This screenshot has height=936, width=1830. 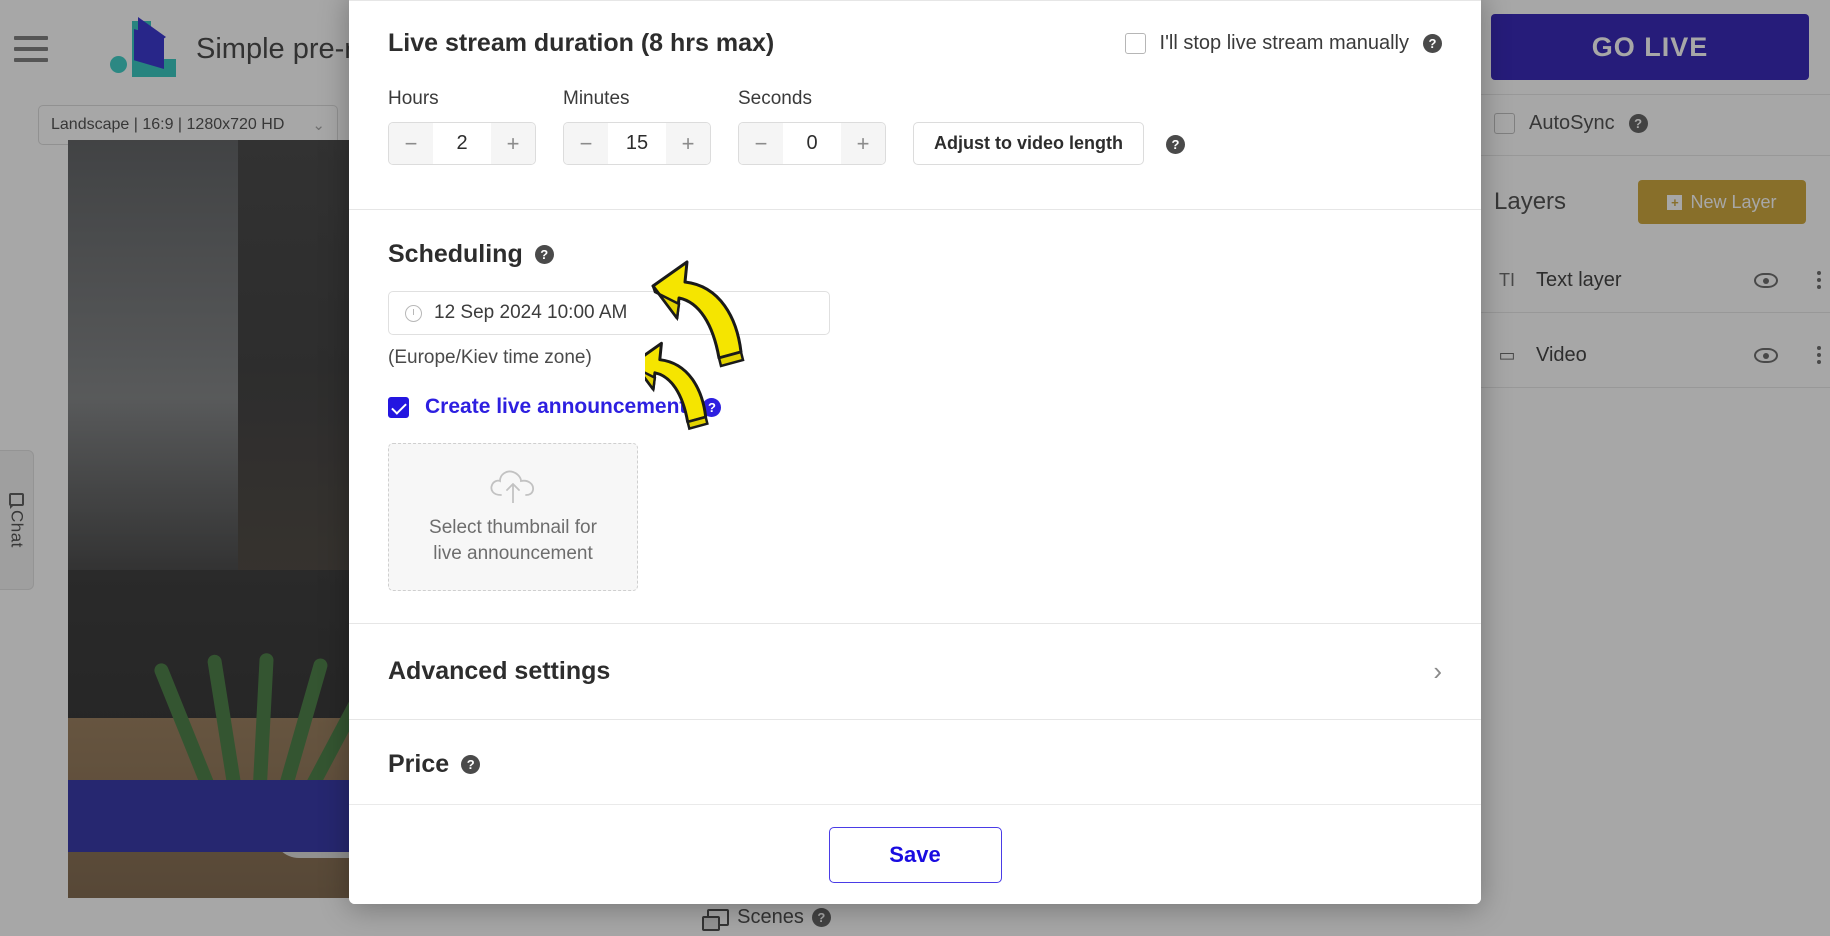 I want to click on price-title: Price, so click(x=419, y=764).